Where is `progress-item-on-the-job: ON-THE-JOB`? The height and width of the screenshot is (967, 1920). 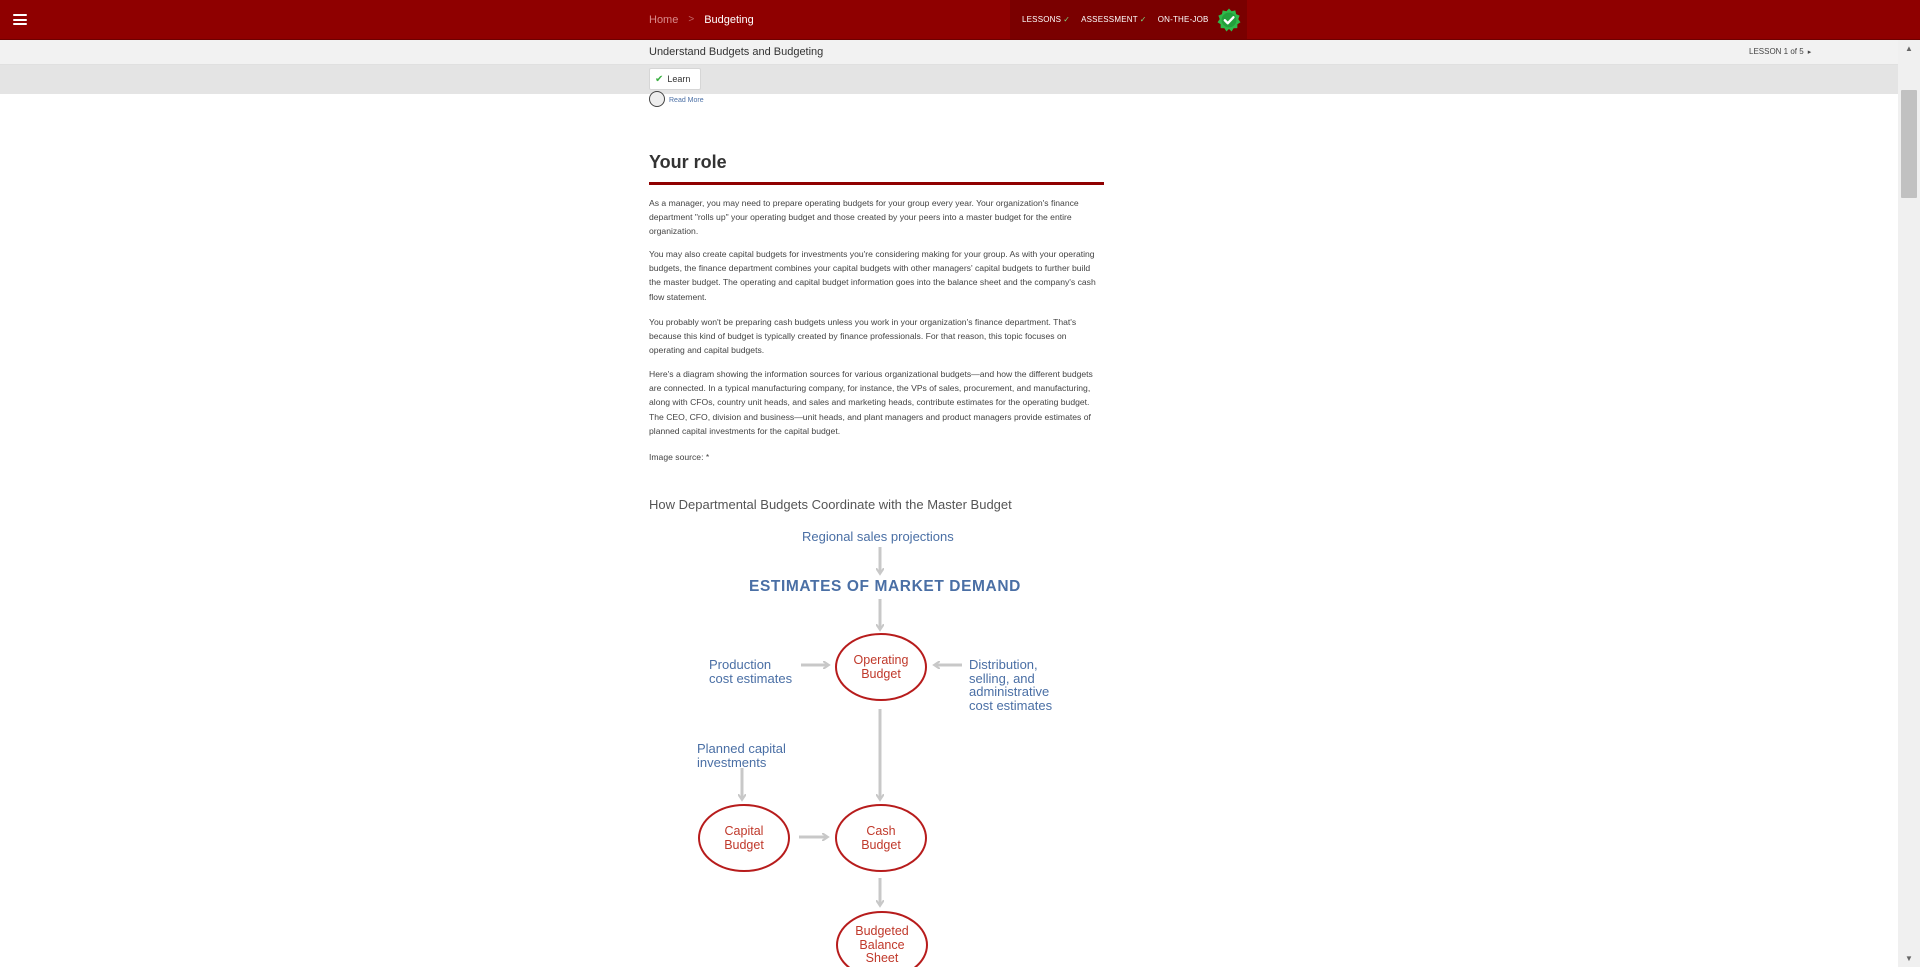
progress-item-on-the-job: ON-THE-JOB is located at coordinates (1183, 19).